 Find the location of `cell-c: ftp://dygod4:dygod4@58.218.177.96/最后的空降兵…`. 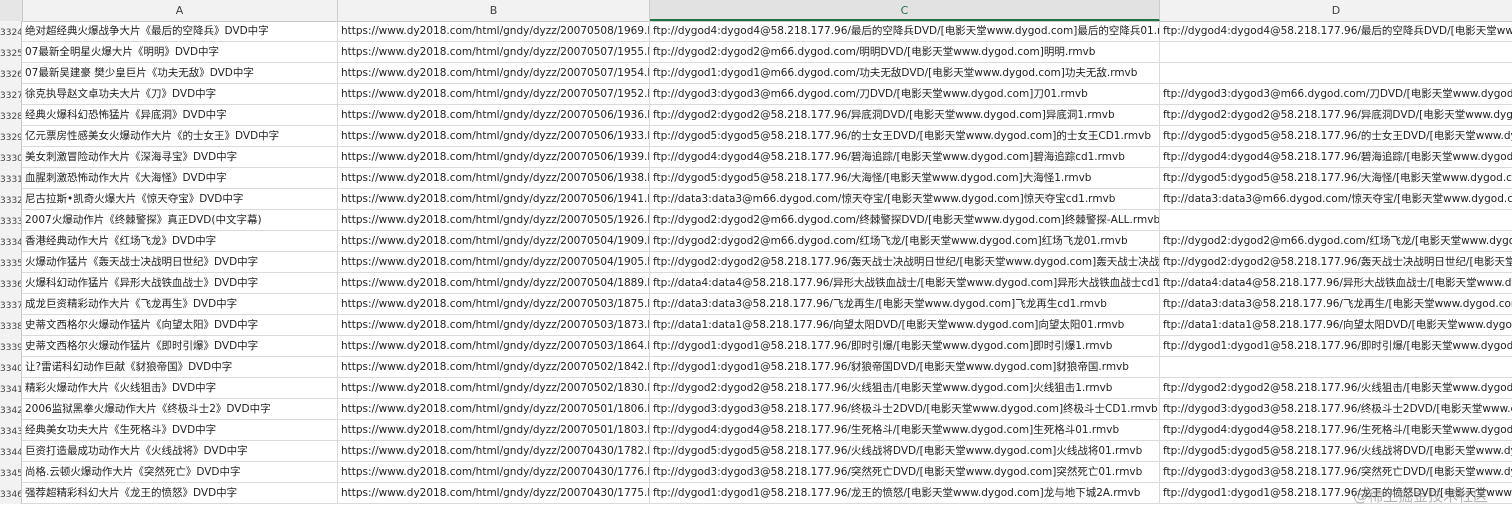

cell-c: ftp://dygod4:dygod4@58.218.177.96/最后的空降兵… is located at coordinates (905, 31).